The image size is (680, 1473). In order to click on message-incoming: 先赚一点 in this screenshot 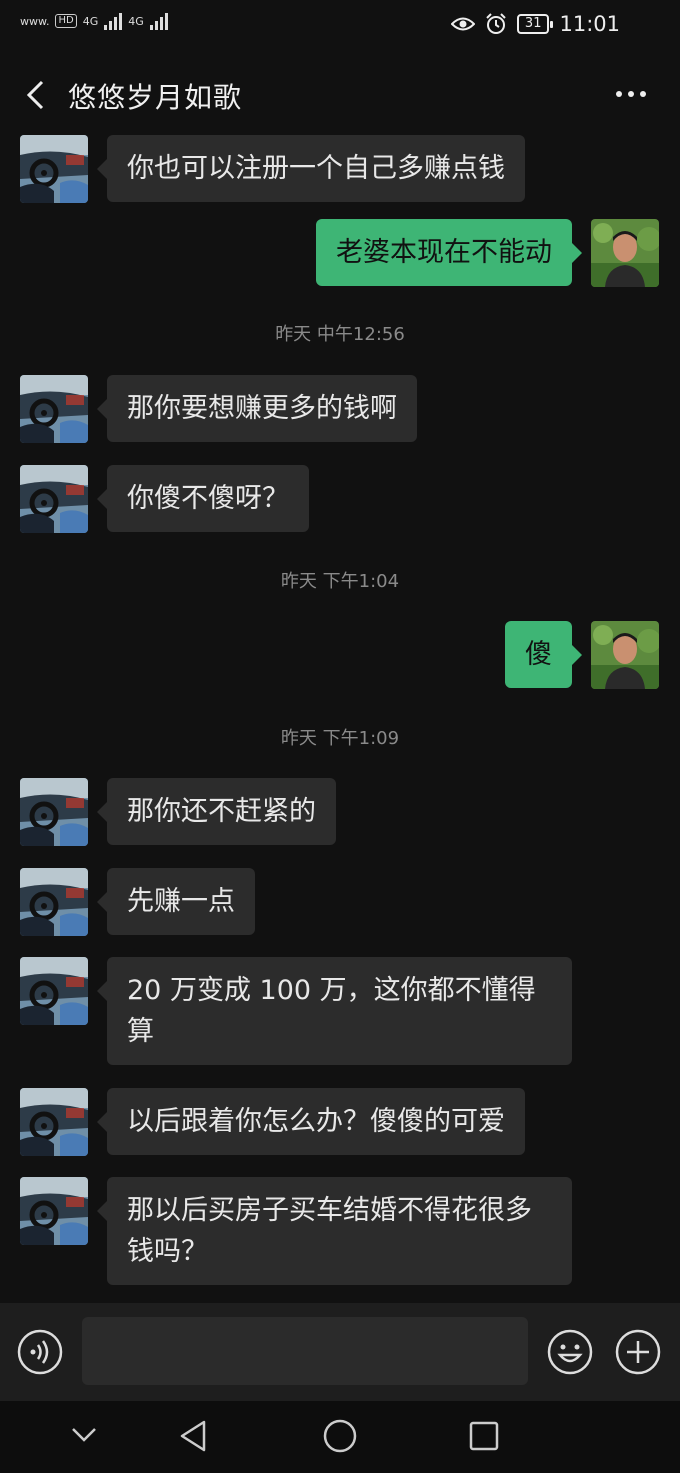, I will do `click(137, 902)`.